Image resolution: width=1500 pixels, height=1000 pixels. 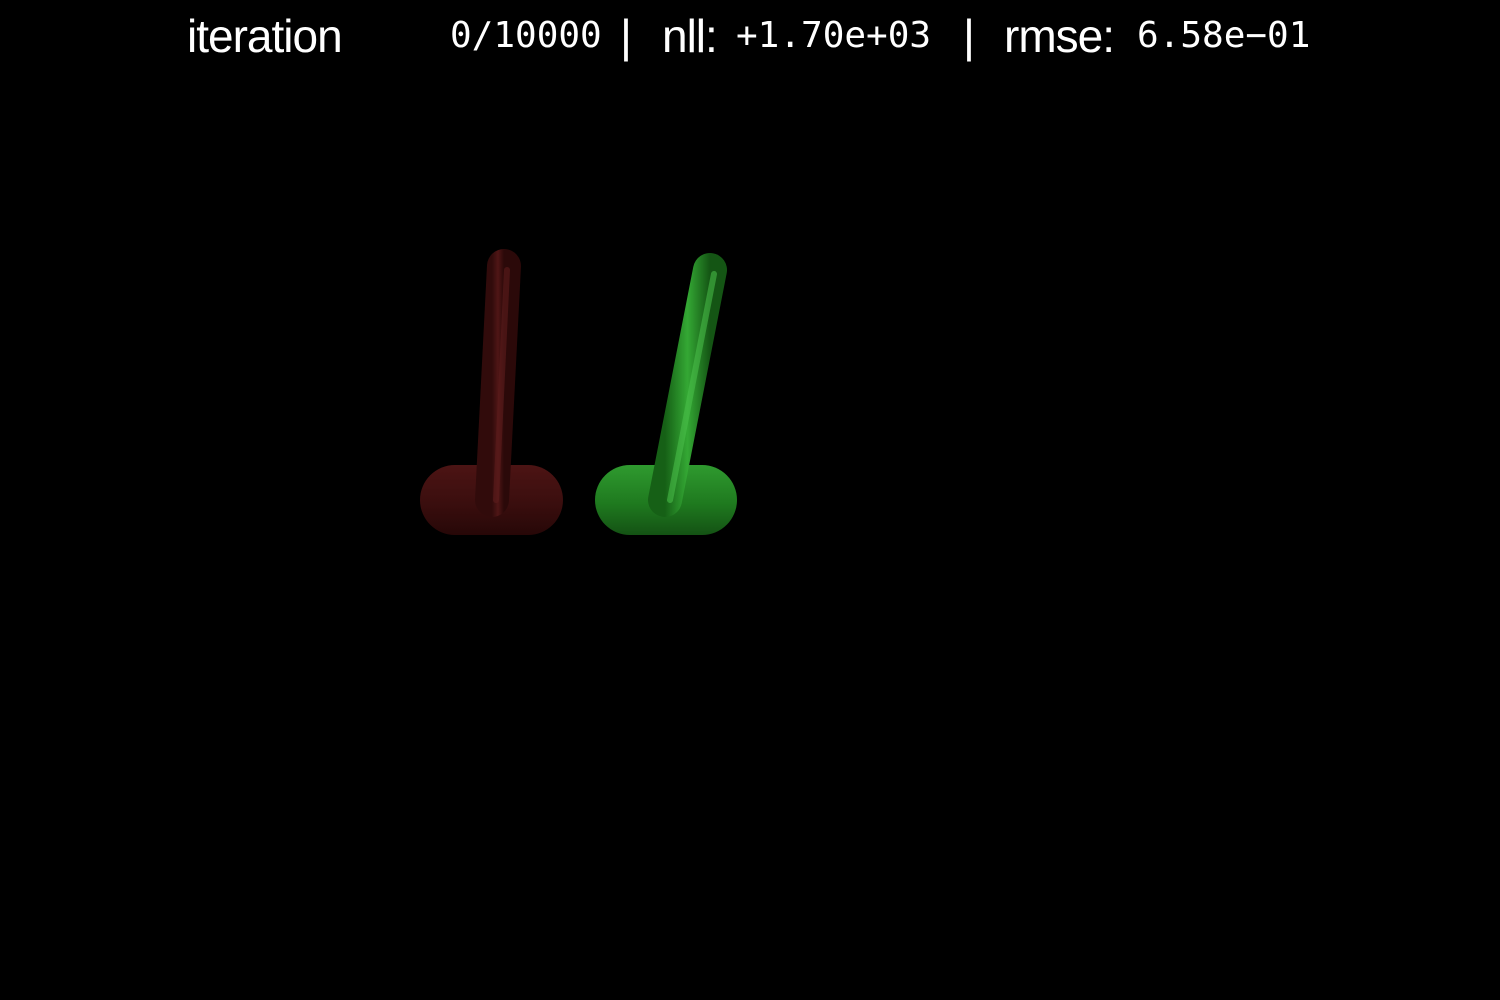 I want to click on iteration-label: iteration, so click(x=265, y=36).